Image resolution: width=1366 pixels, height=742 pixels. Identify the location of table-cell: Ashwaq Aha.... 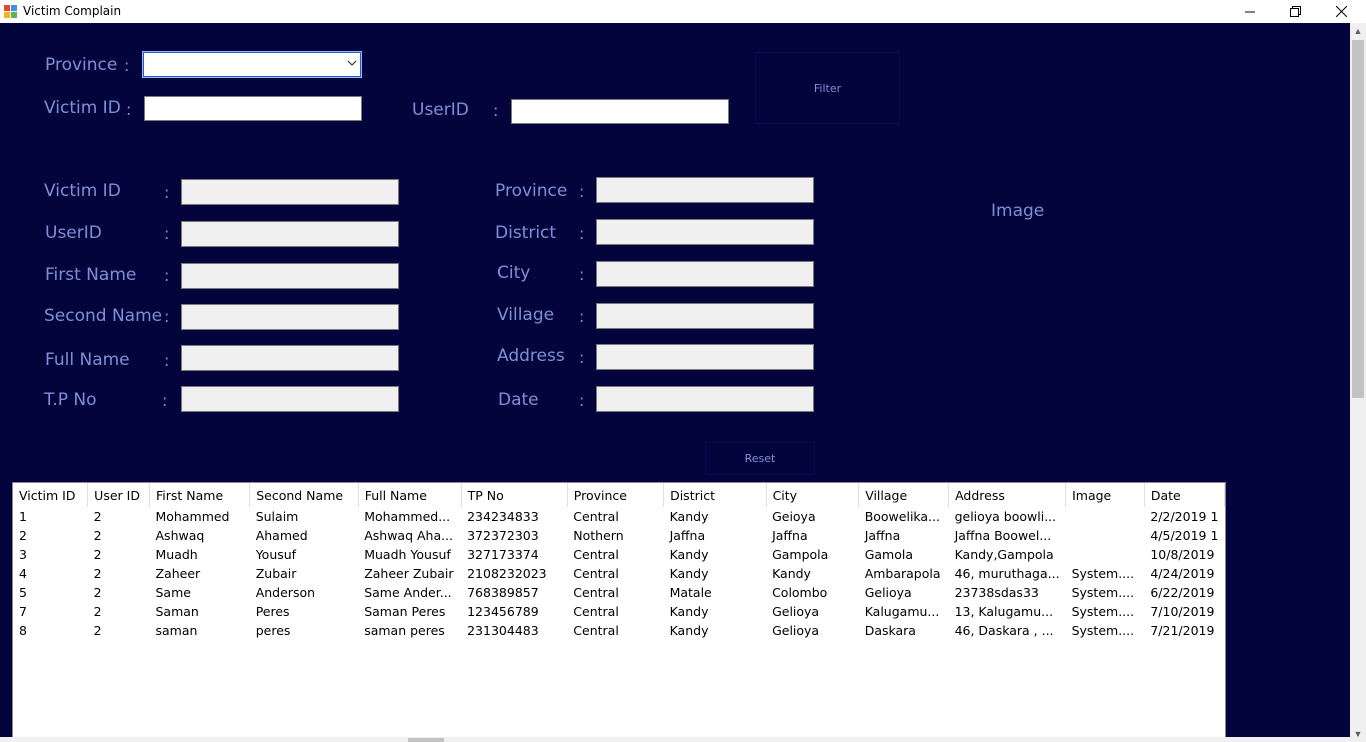
(409, 535).